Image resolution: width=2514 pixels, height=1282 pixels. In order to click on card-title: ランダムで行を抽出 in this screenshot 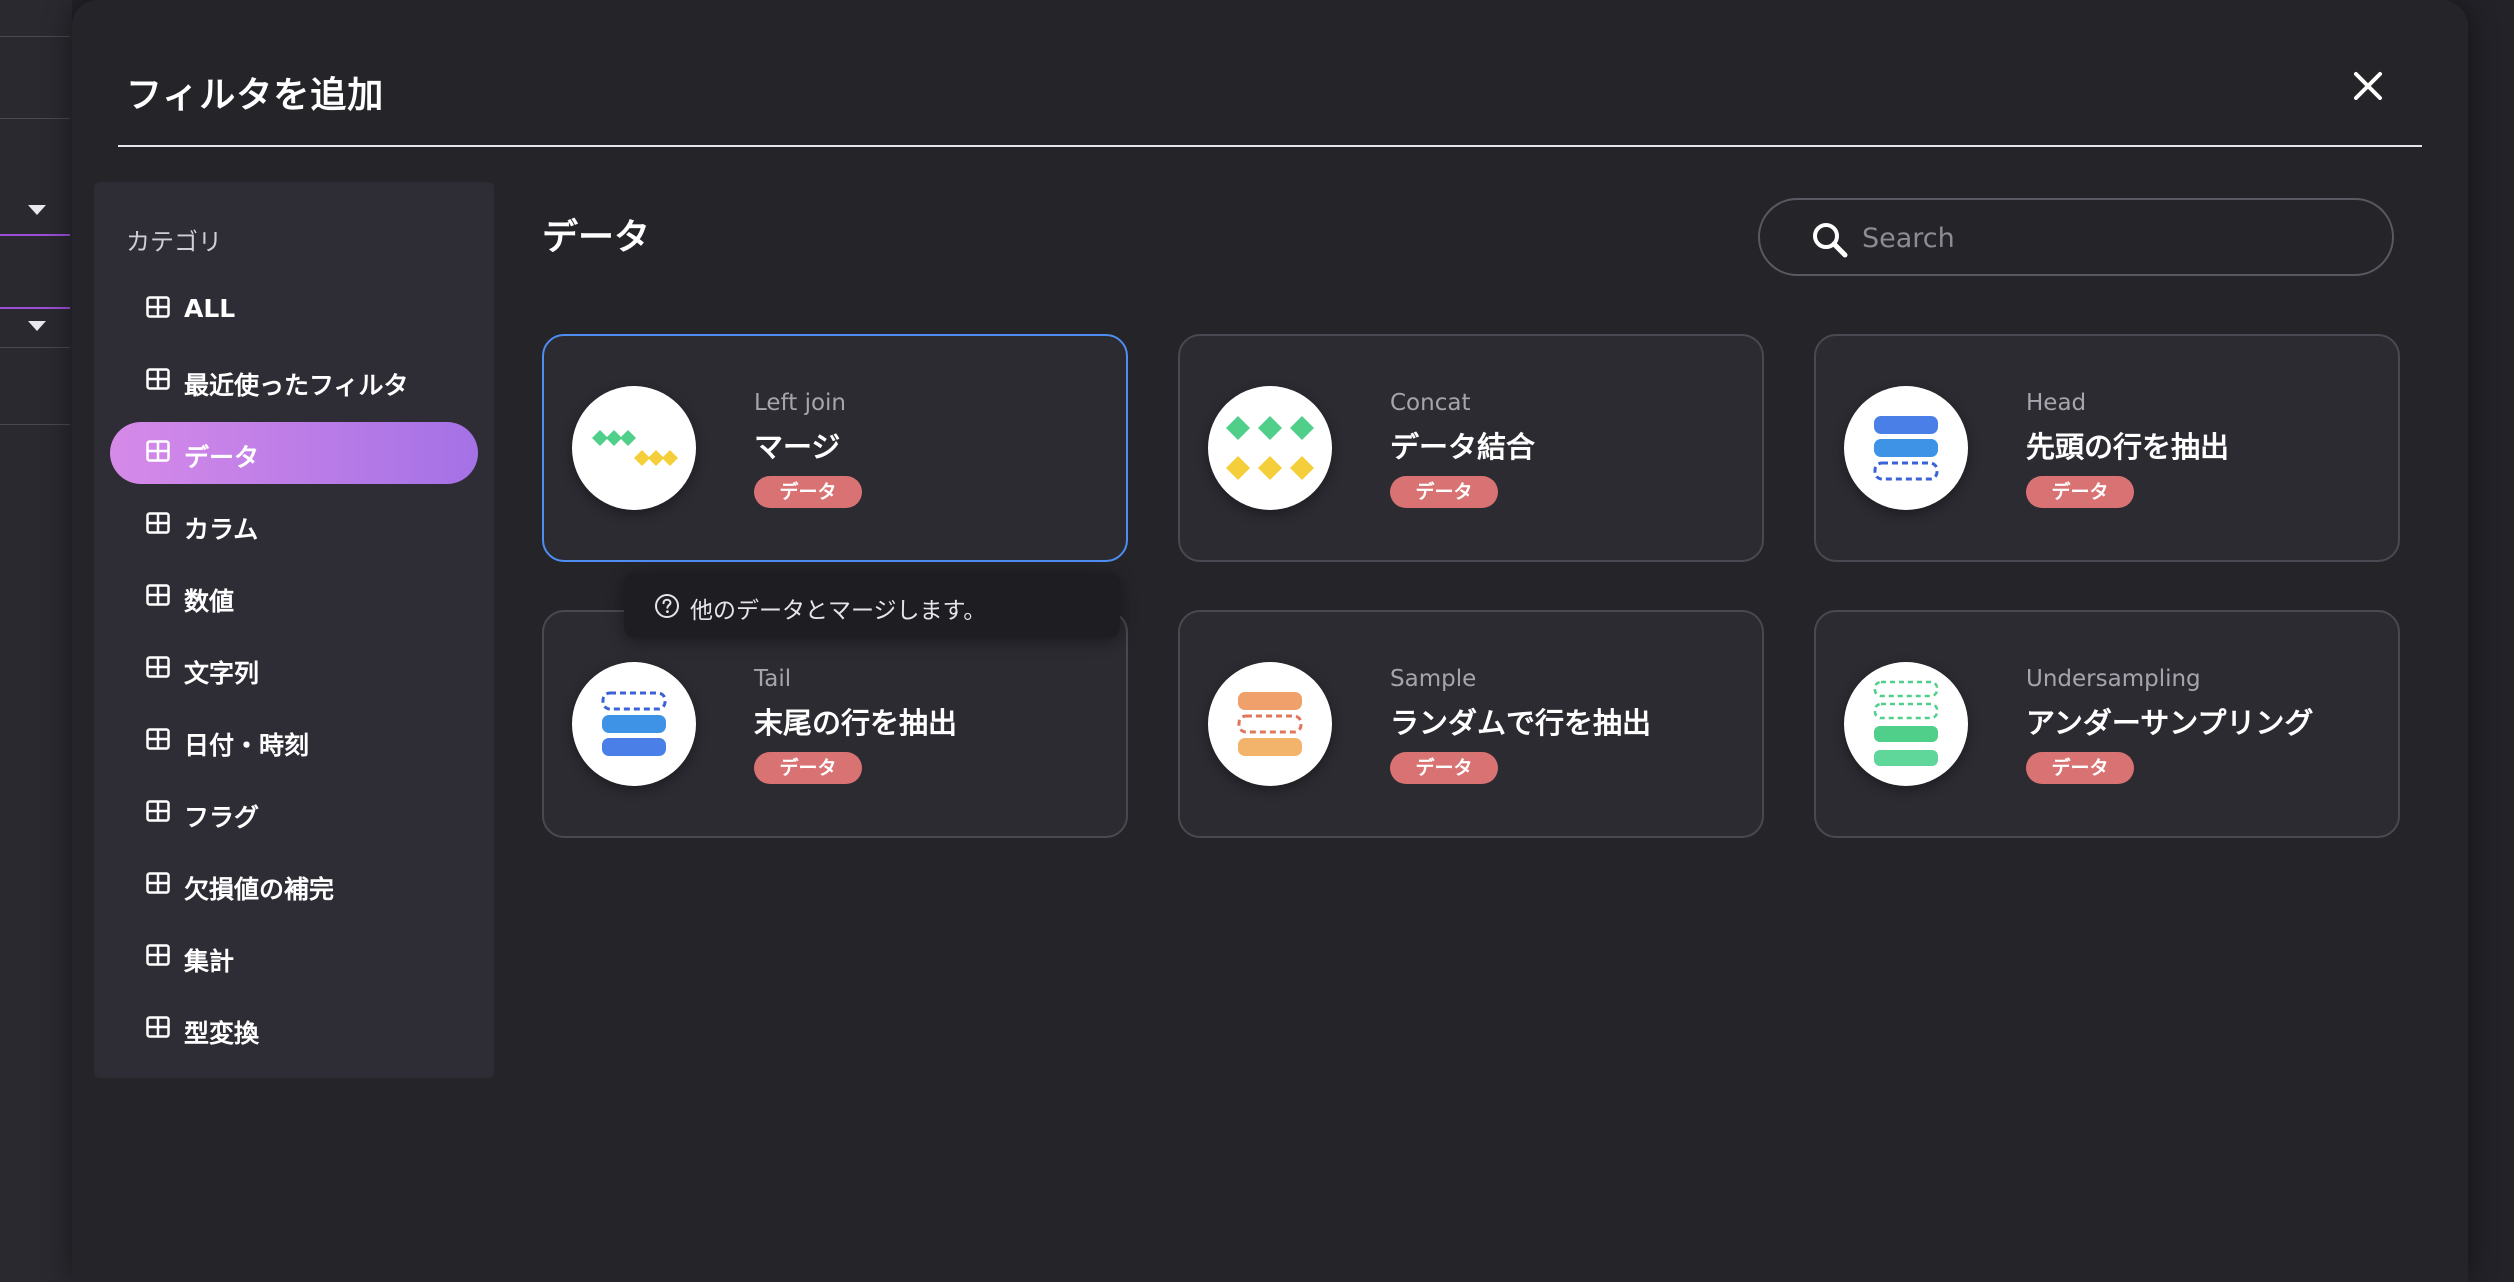, I will do `click(1521, 723)`.